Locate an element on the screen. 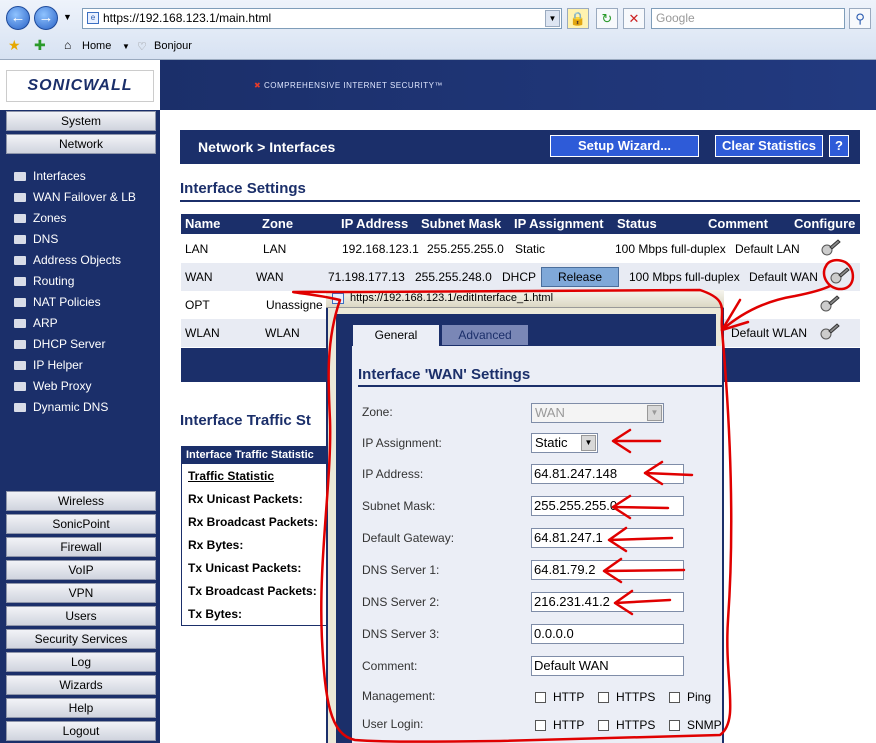  row-opt-name: OPT is located at coordinates (197, 305).